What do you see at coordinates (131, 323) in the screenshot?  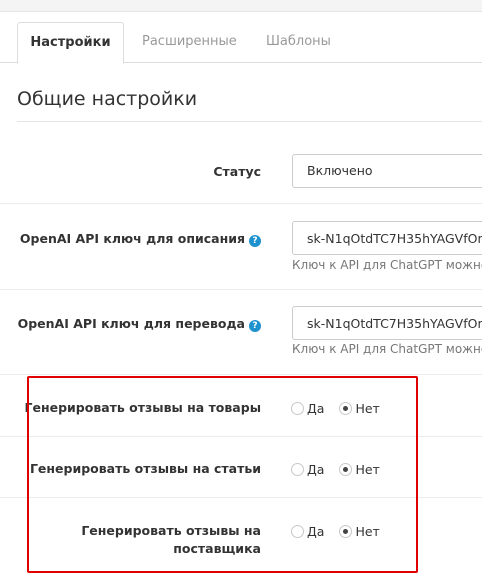 I see `openai-trans-label: OpenAI API ключ для перевода` at bounding box center [131, 323].